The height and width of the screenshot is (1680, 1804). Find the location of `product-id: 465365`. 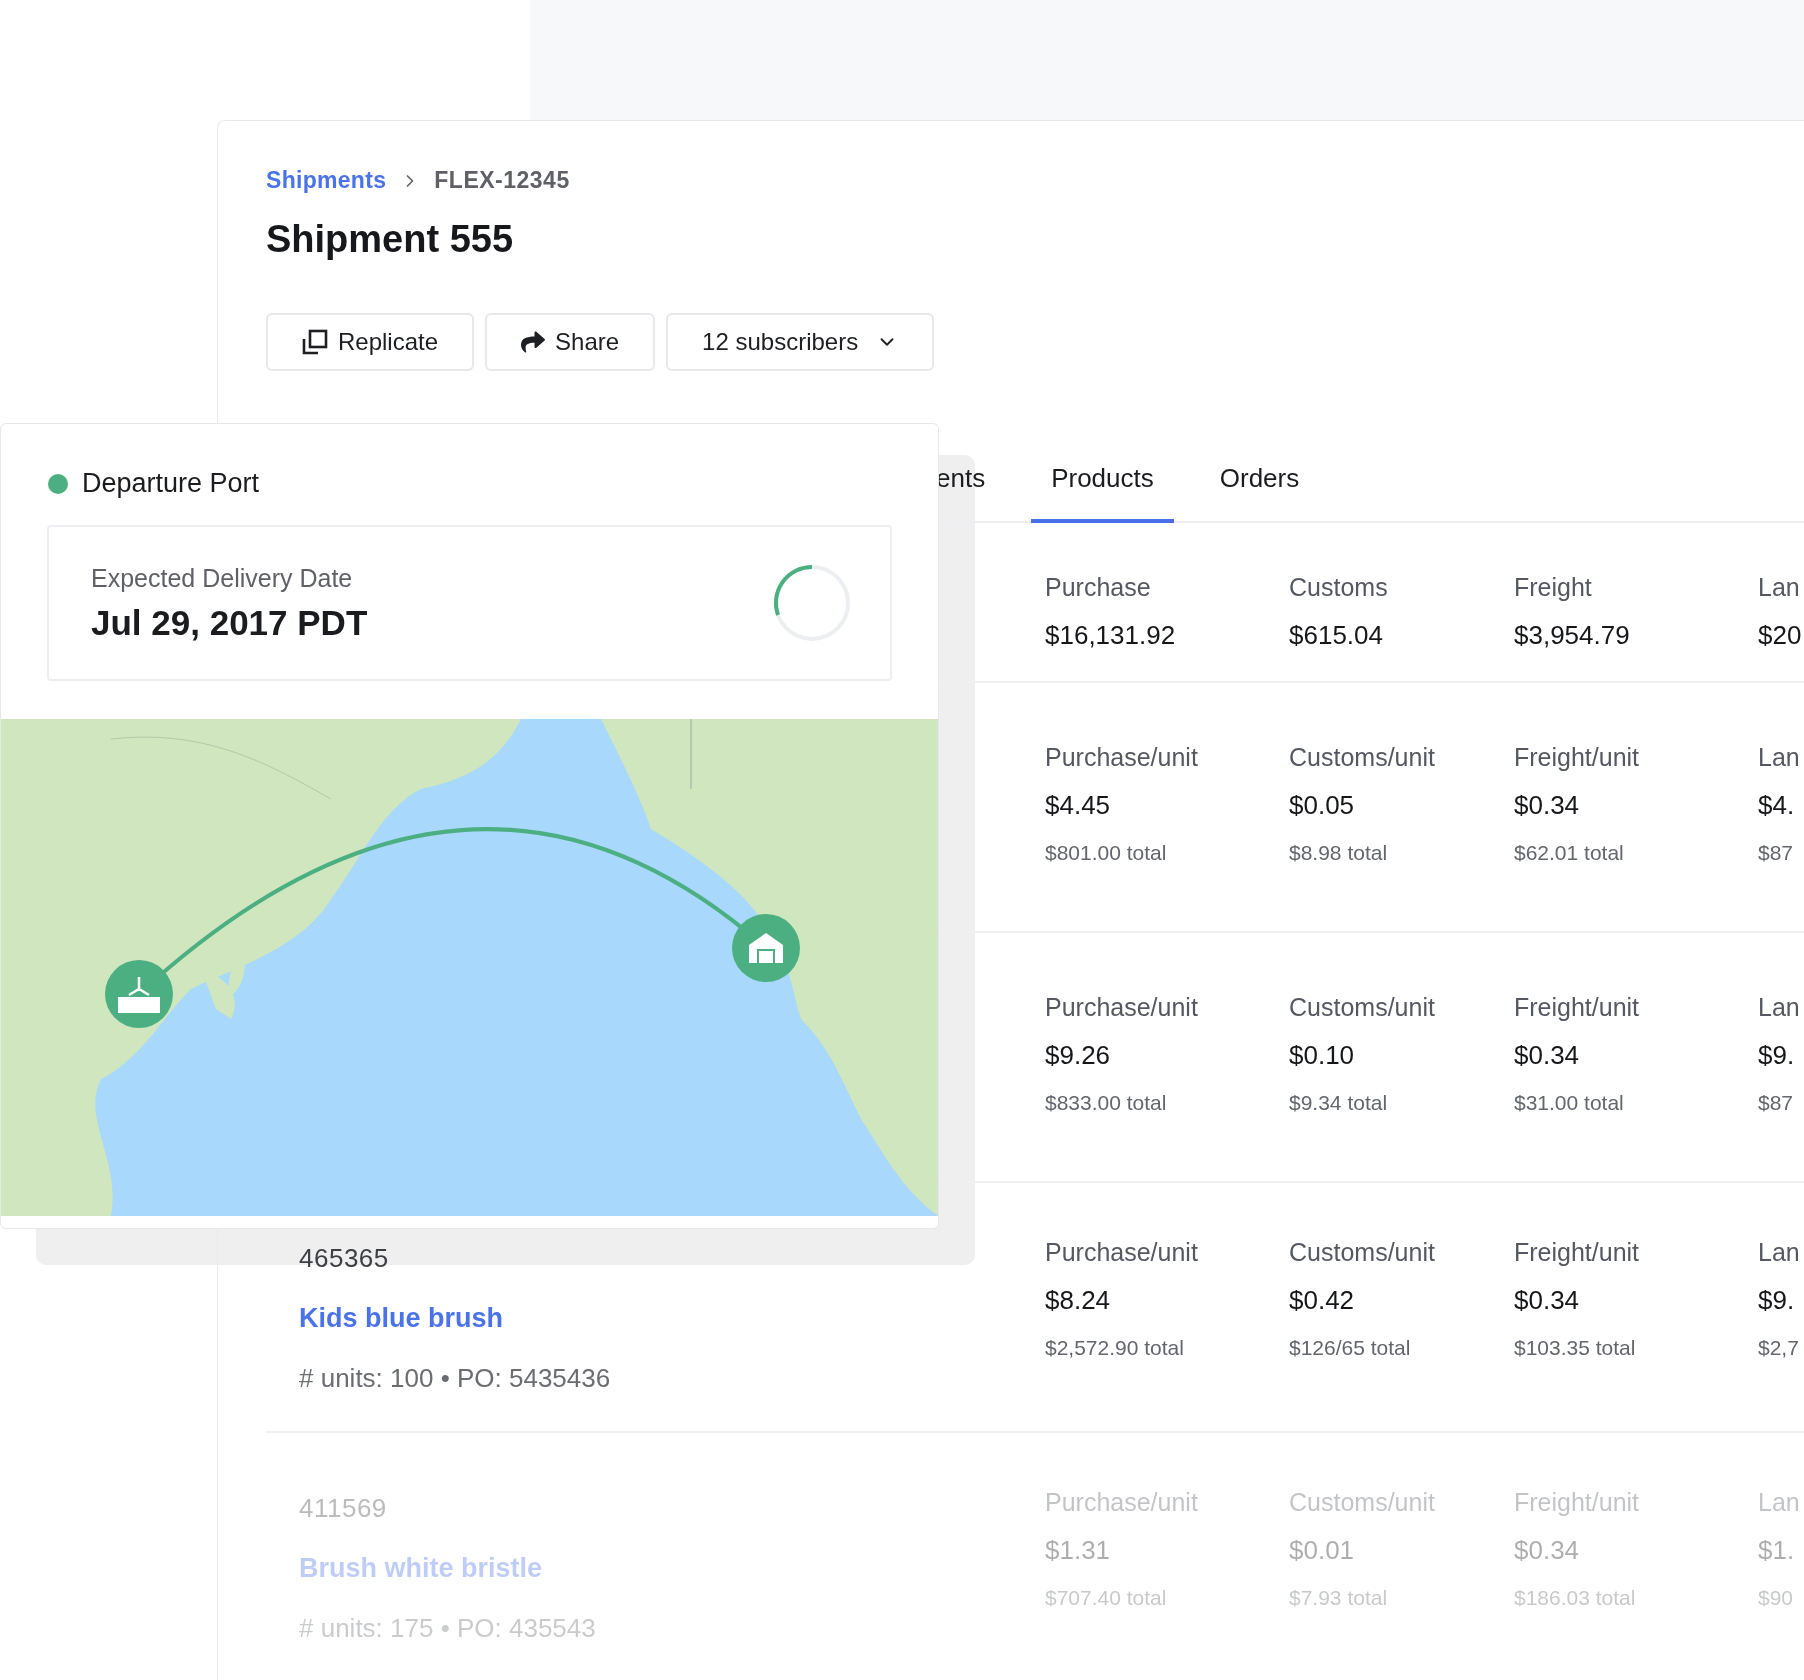

product-id: 465365 is located at coordinates (344, 1258).